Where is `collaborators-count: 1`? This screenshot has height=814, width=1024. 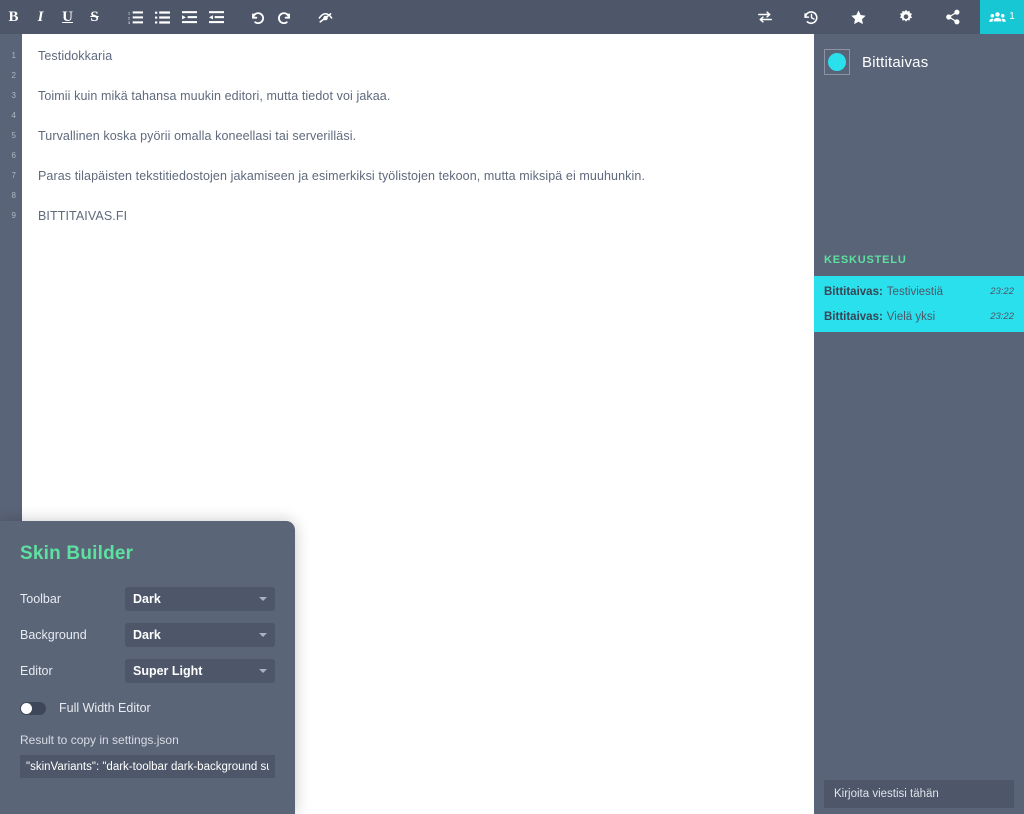
collaborators-count: 1 is located at coordinates (1012, 16).